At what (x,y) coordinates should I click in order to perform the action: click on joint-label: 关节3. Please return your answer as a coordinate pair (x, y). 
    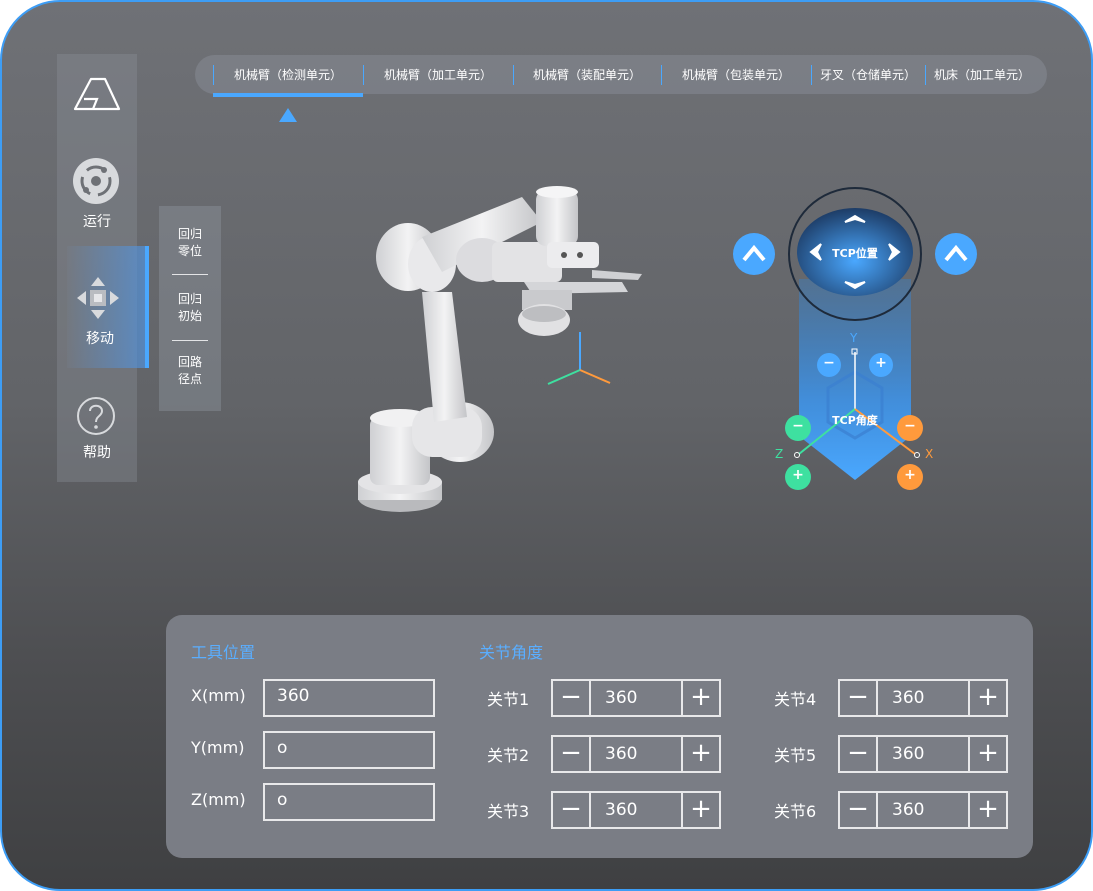
    Looking at the image, I should click on (508, 811).